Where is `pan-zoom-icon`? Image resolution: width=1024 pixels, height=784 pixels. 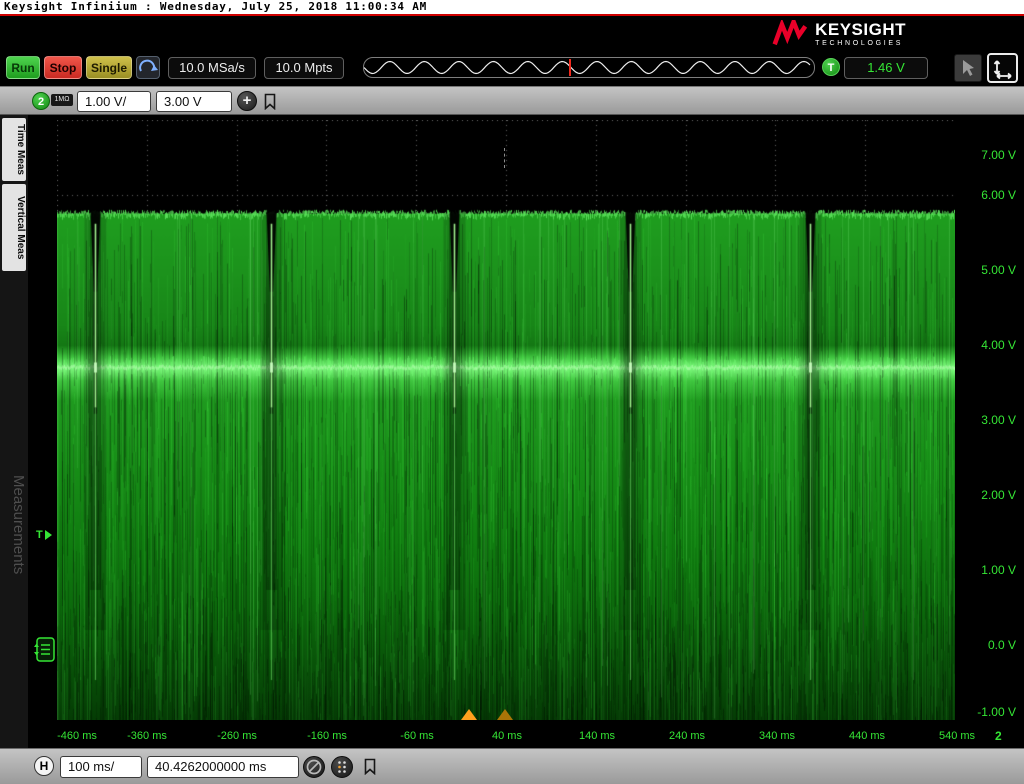 pan-zoom-icon is located at coordinates (1002, 68).